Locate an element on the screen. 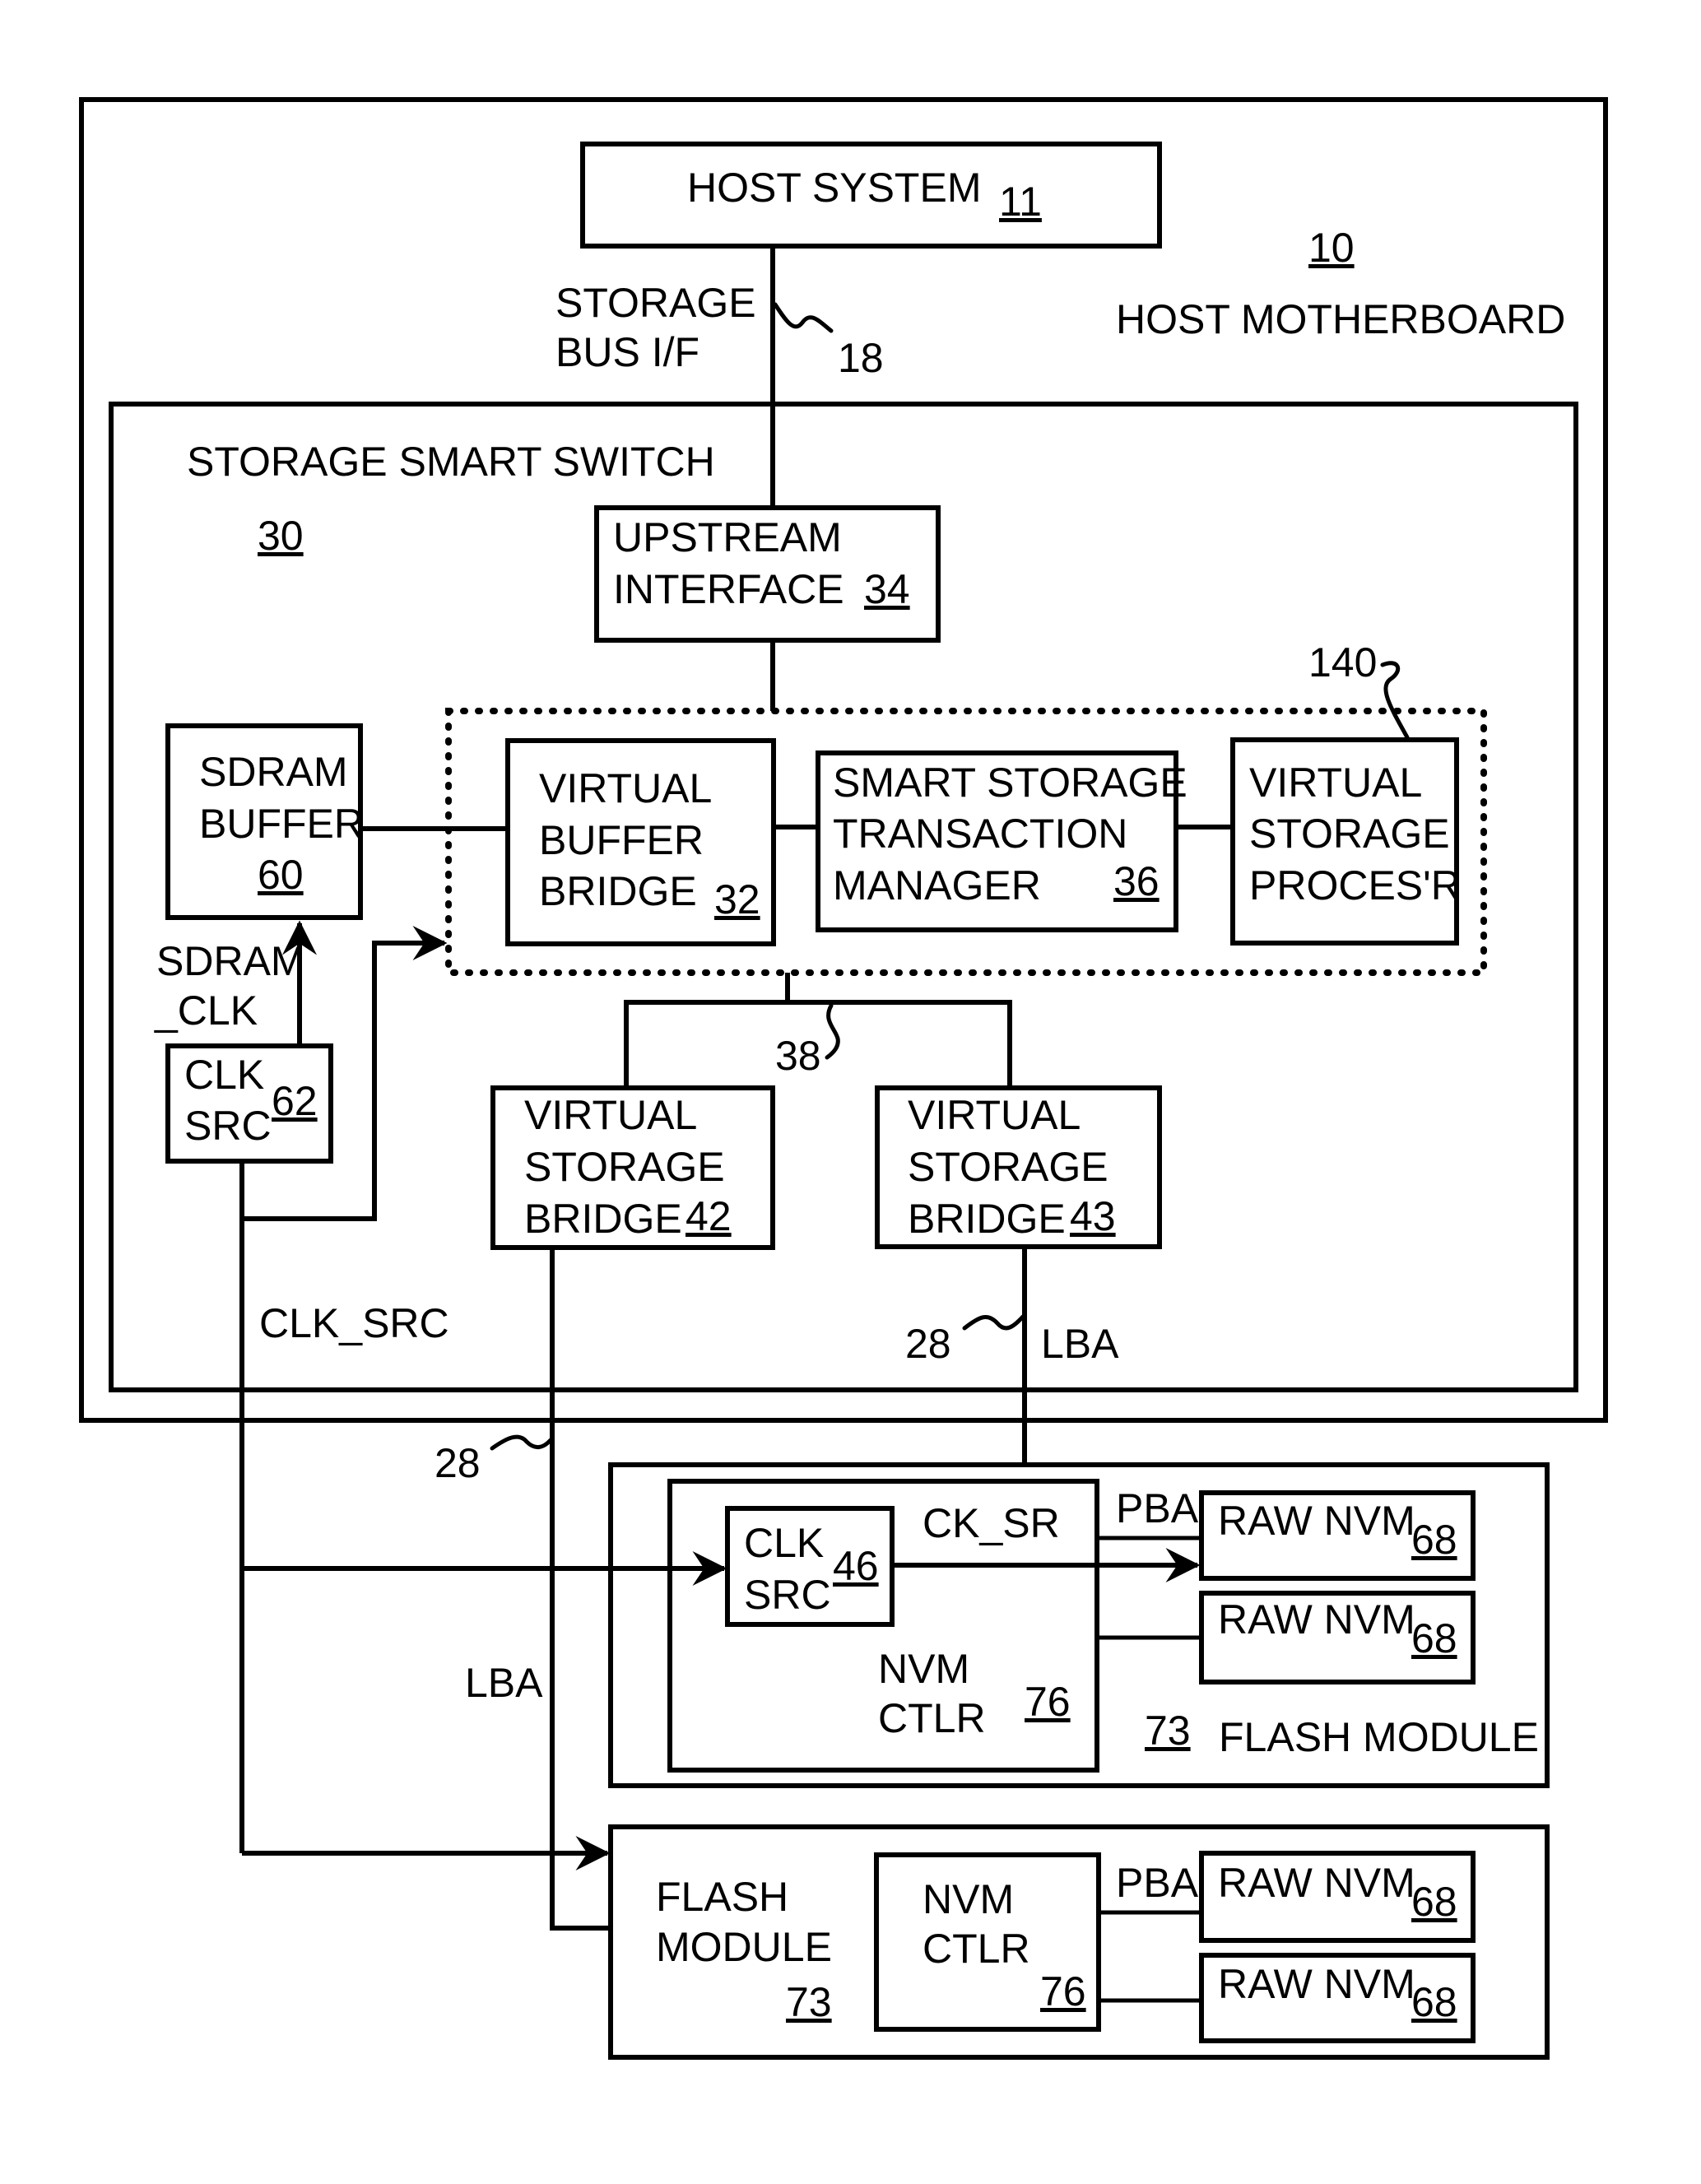  flash-1-nvm-ctlr-label-2: CTLR is located at coordinates (932, 1718).